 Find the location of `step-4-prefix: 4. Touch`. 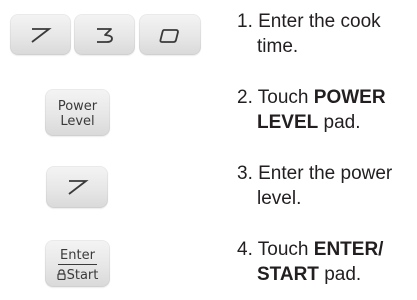

step-4-prefix: 4. Touch is located at coordinates (275, 249).